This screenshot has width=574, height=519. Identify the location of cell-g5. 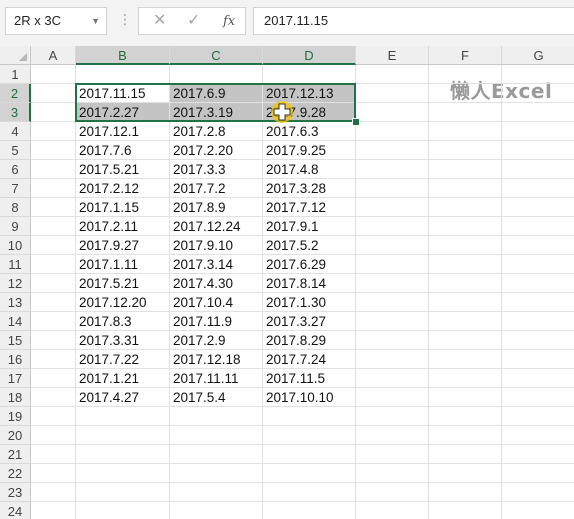
(538, 150).